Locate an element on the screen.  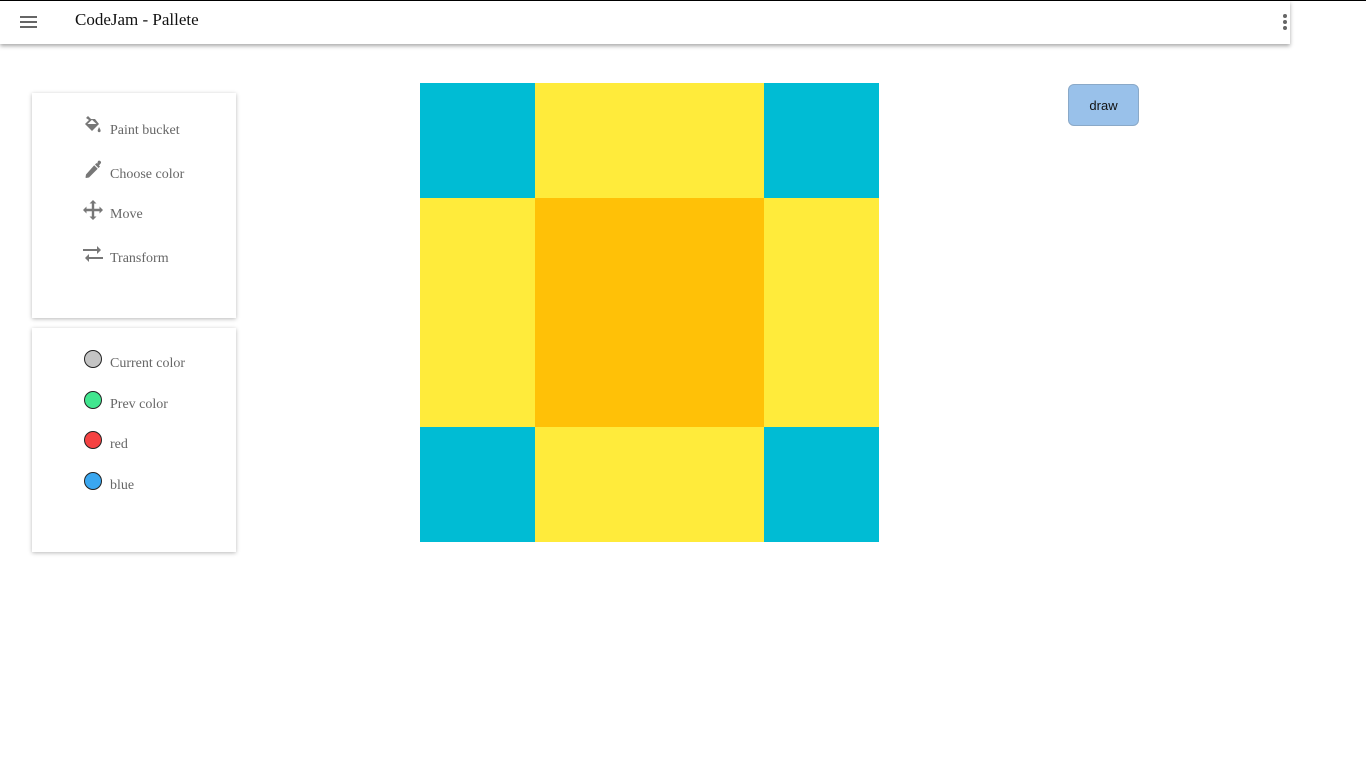
color-label: Current color is located at coordinates (148, 363).